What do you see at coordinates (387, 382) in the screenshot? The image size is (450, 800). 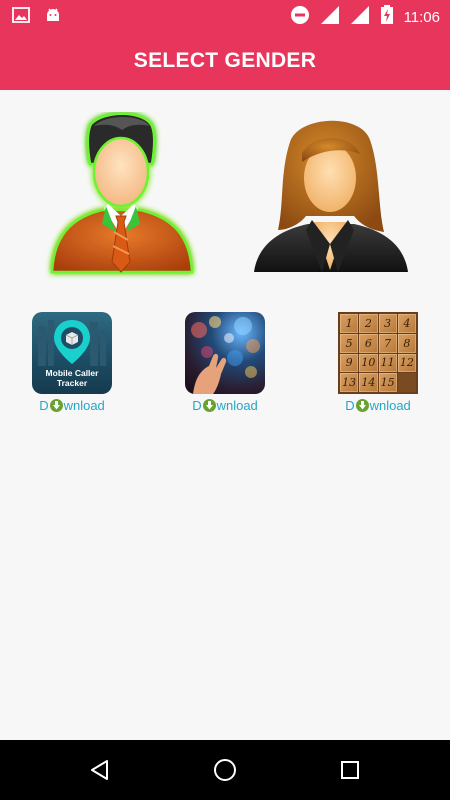 I see `puzzle-tile: 15` at bounding box center [387, 382].